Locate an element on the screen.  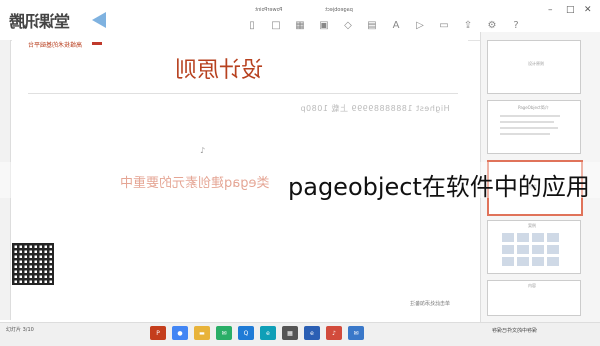
thumbnail-slide-4: 案例 is located at coordinates (534, 247).